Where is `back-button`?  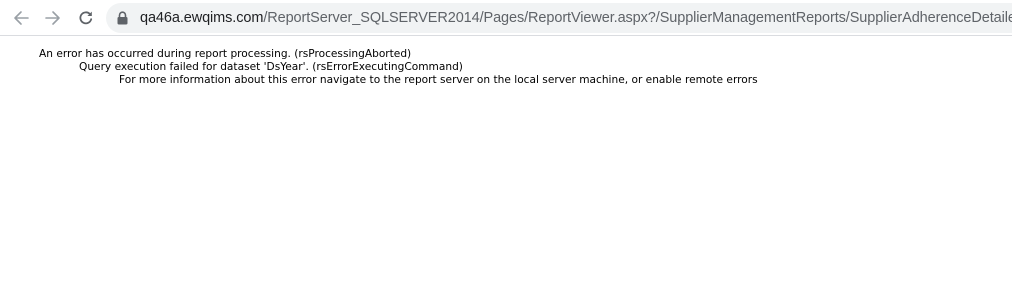
back-button is located at coordinates (21, 18).